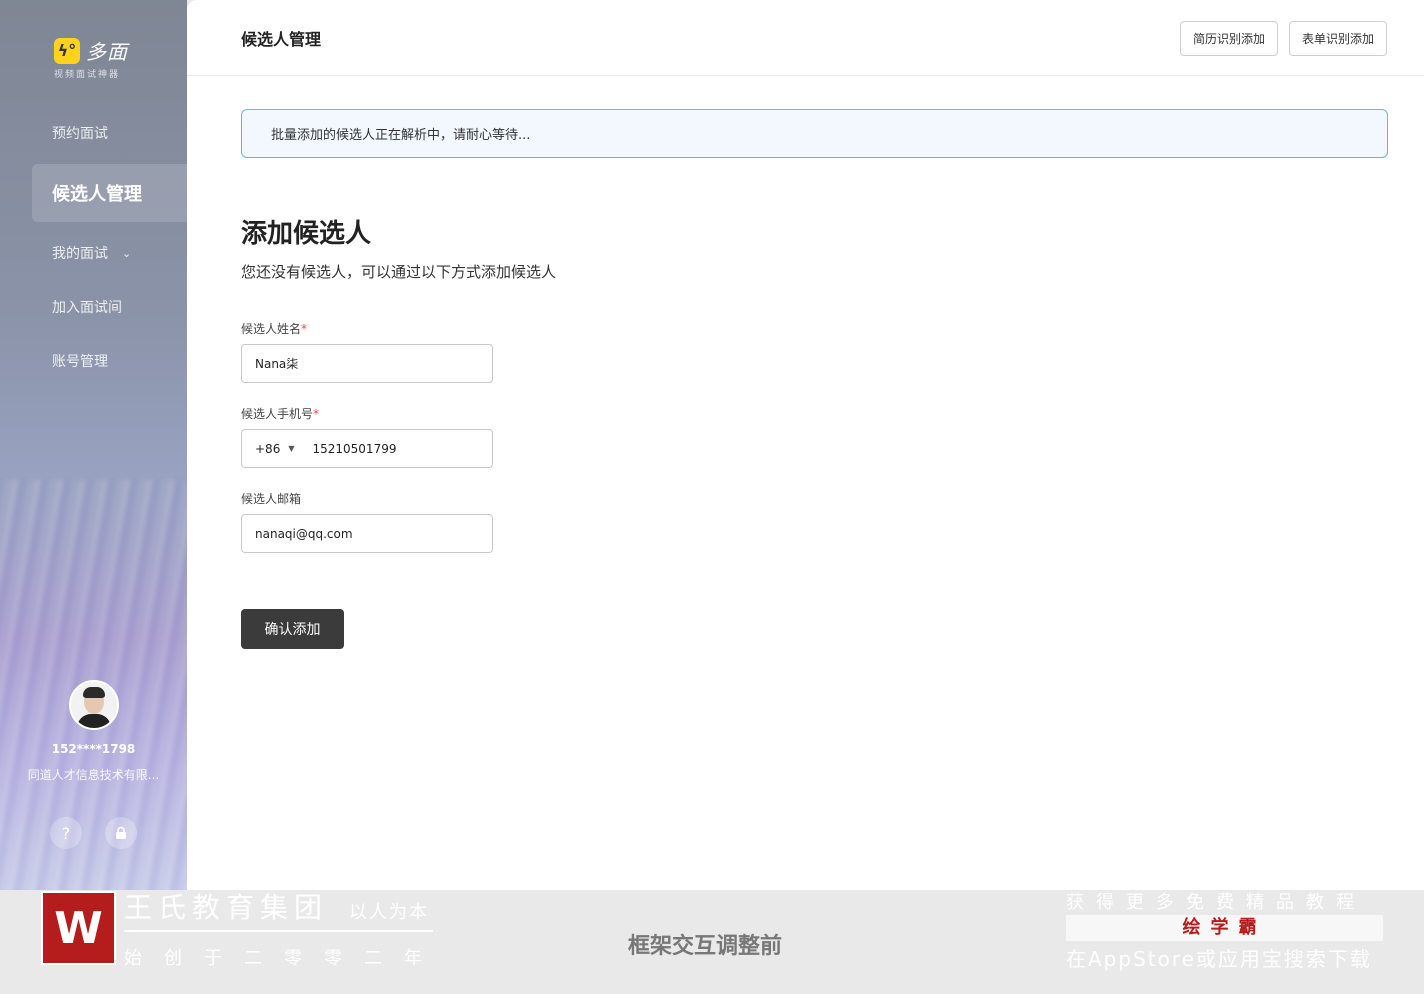 This screenshot has width=1424, height=994. What do you see at coordinates (354, 449) in the screenshot?
I see `phone-input: 15210501799` at bounding box center [354, 449].